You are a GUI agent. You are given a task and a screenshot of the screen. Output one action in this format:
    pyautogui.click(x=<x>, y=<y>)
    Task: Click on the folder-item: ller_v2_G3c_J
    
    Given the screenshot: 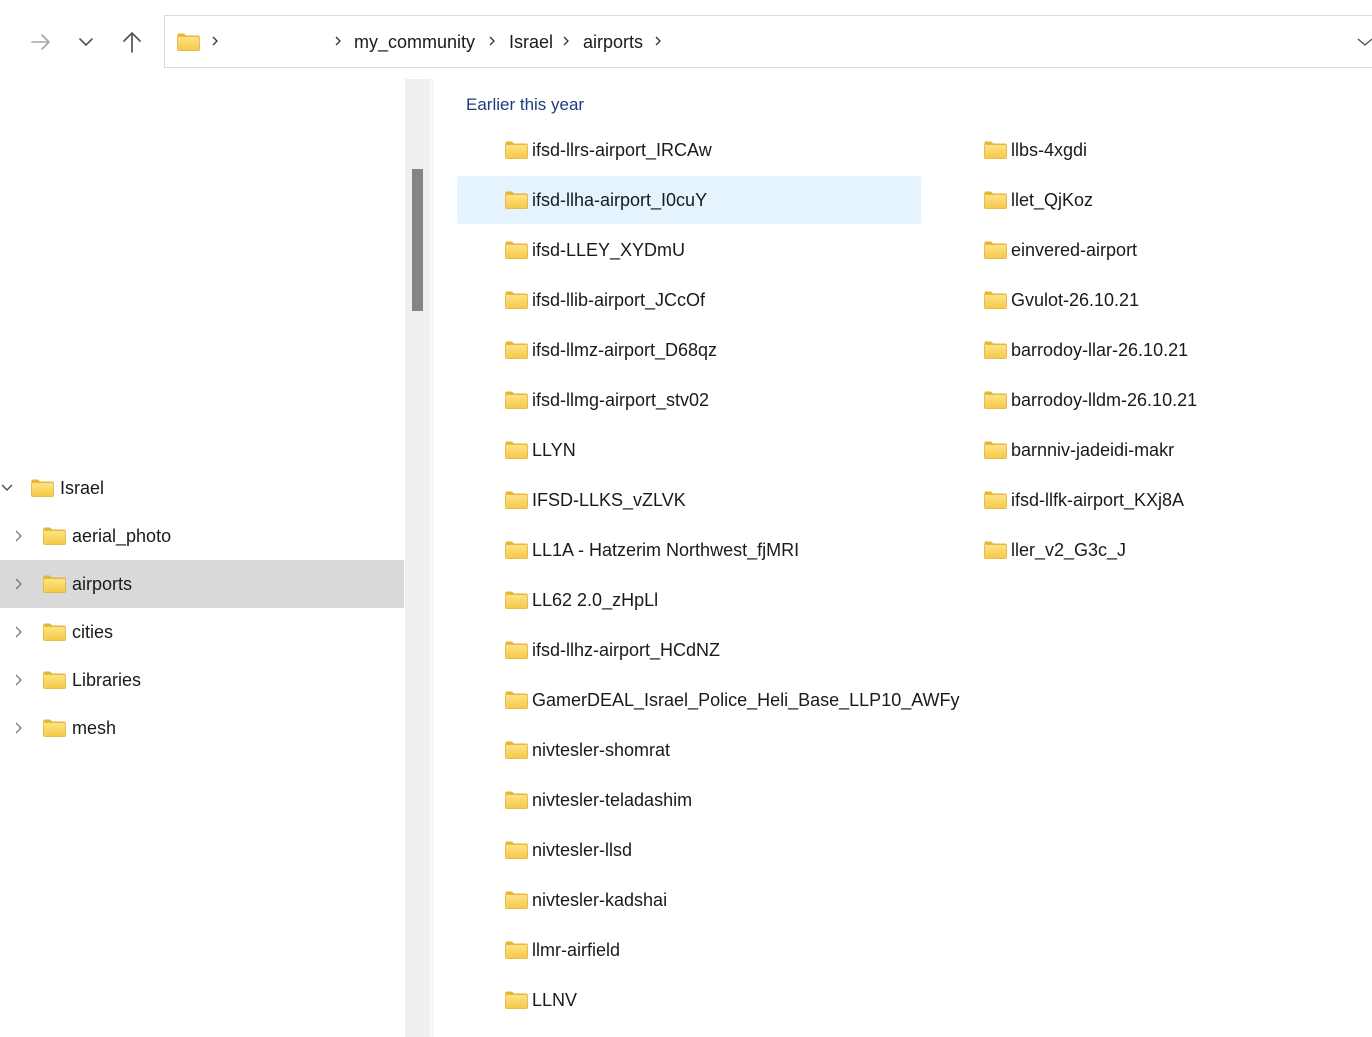 What is the action you would take?
    pyautogui.click(x=1157, y=550)
    